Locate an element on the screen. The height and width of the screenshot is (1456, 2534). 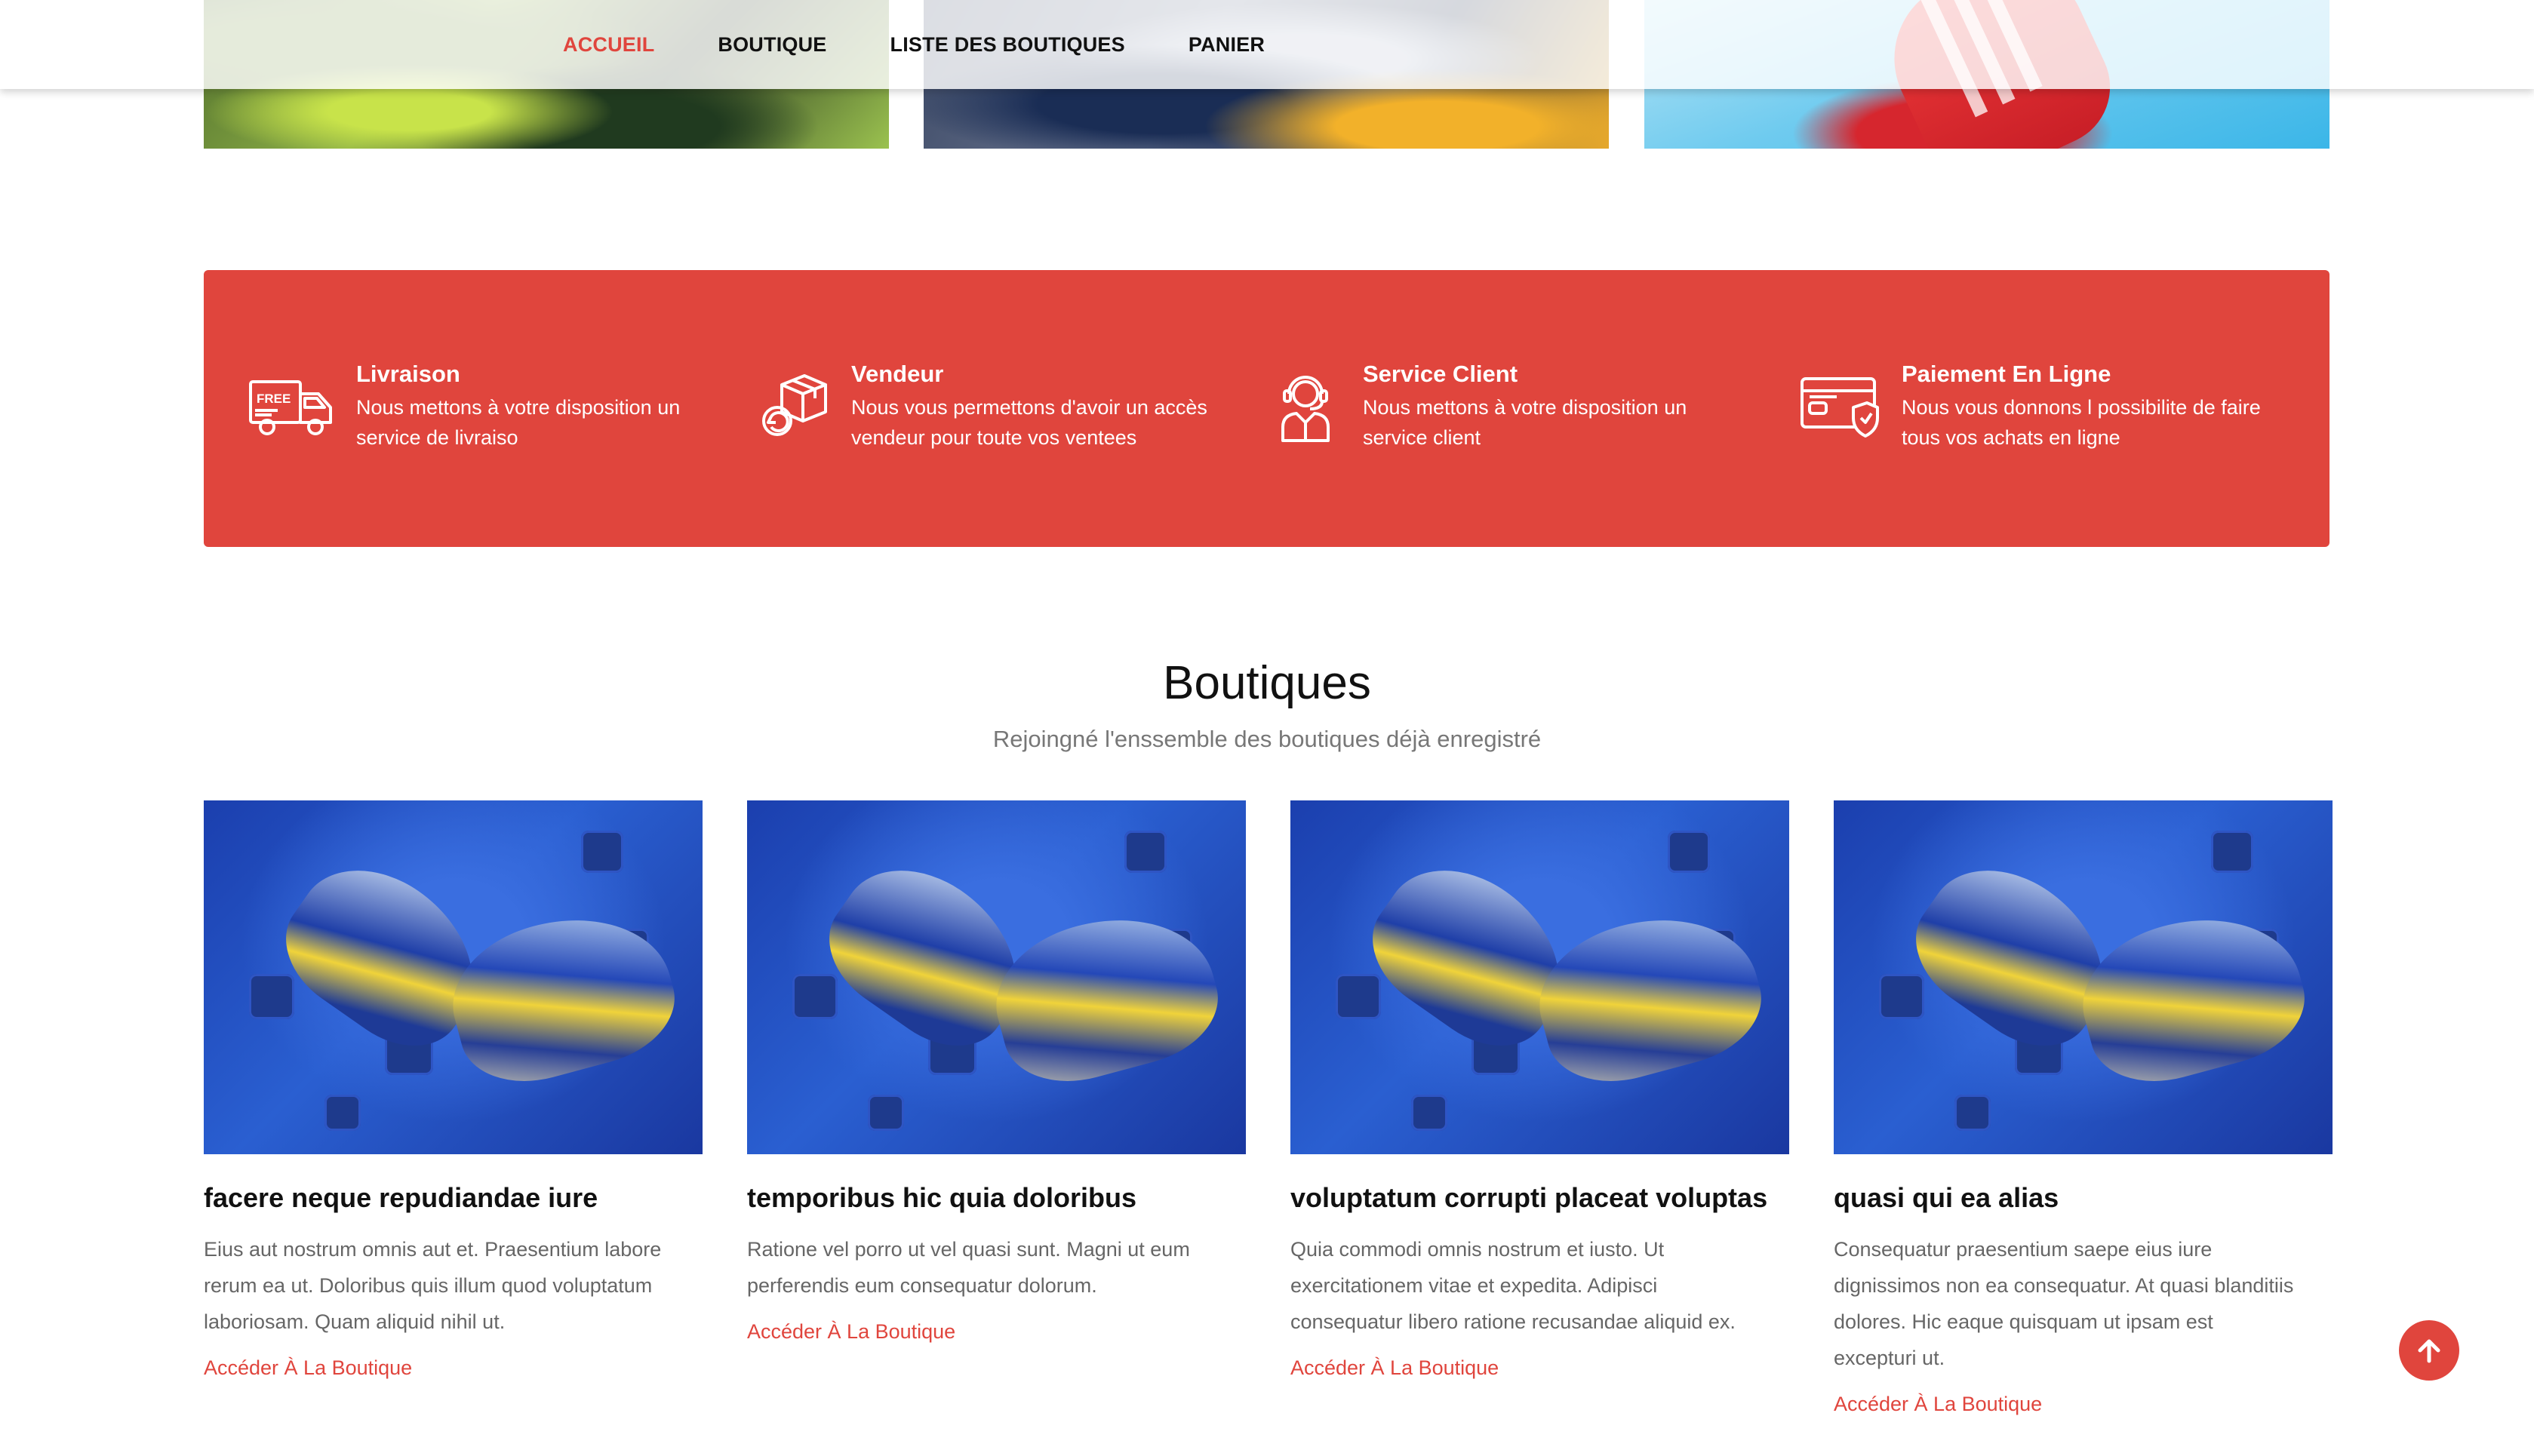
nav-item-panier: PANIER is located at coordinates (1227, 45).